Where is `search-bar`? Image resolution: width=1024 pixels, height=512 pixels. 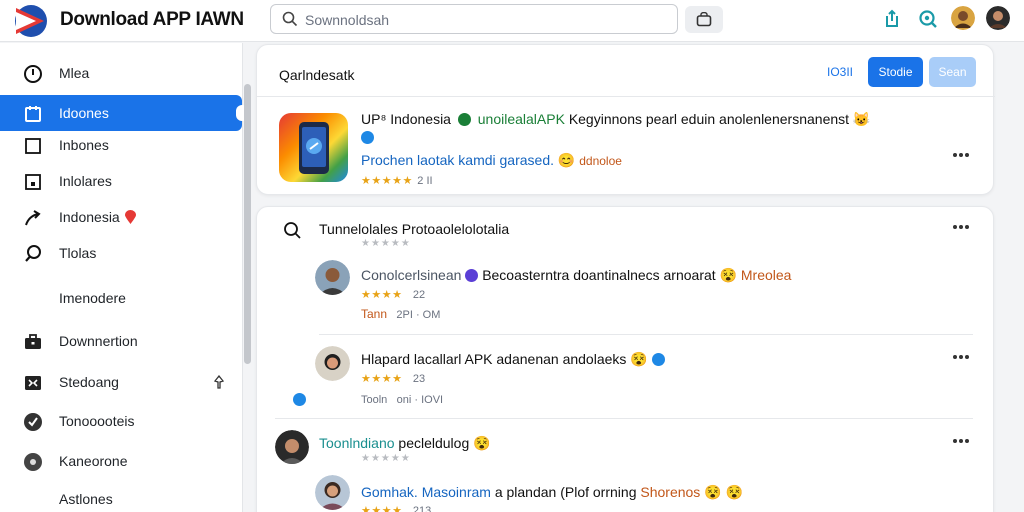 search-bar is located at coordinates (474, 19).